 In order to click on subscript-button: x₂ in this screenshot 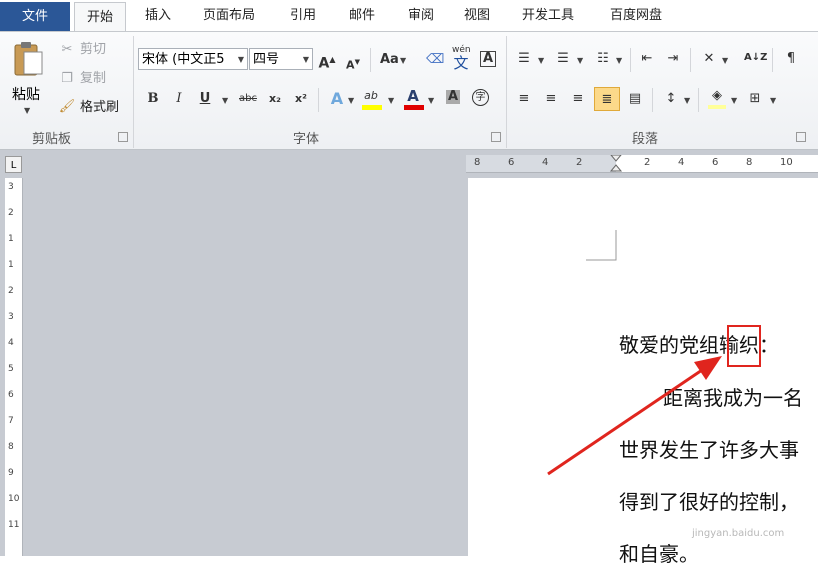, I will do `click(275, 99)`.